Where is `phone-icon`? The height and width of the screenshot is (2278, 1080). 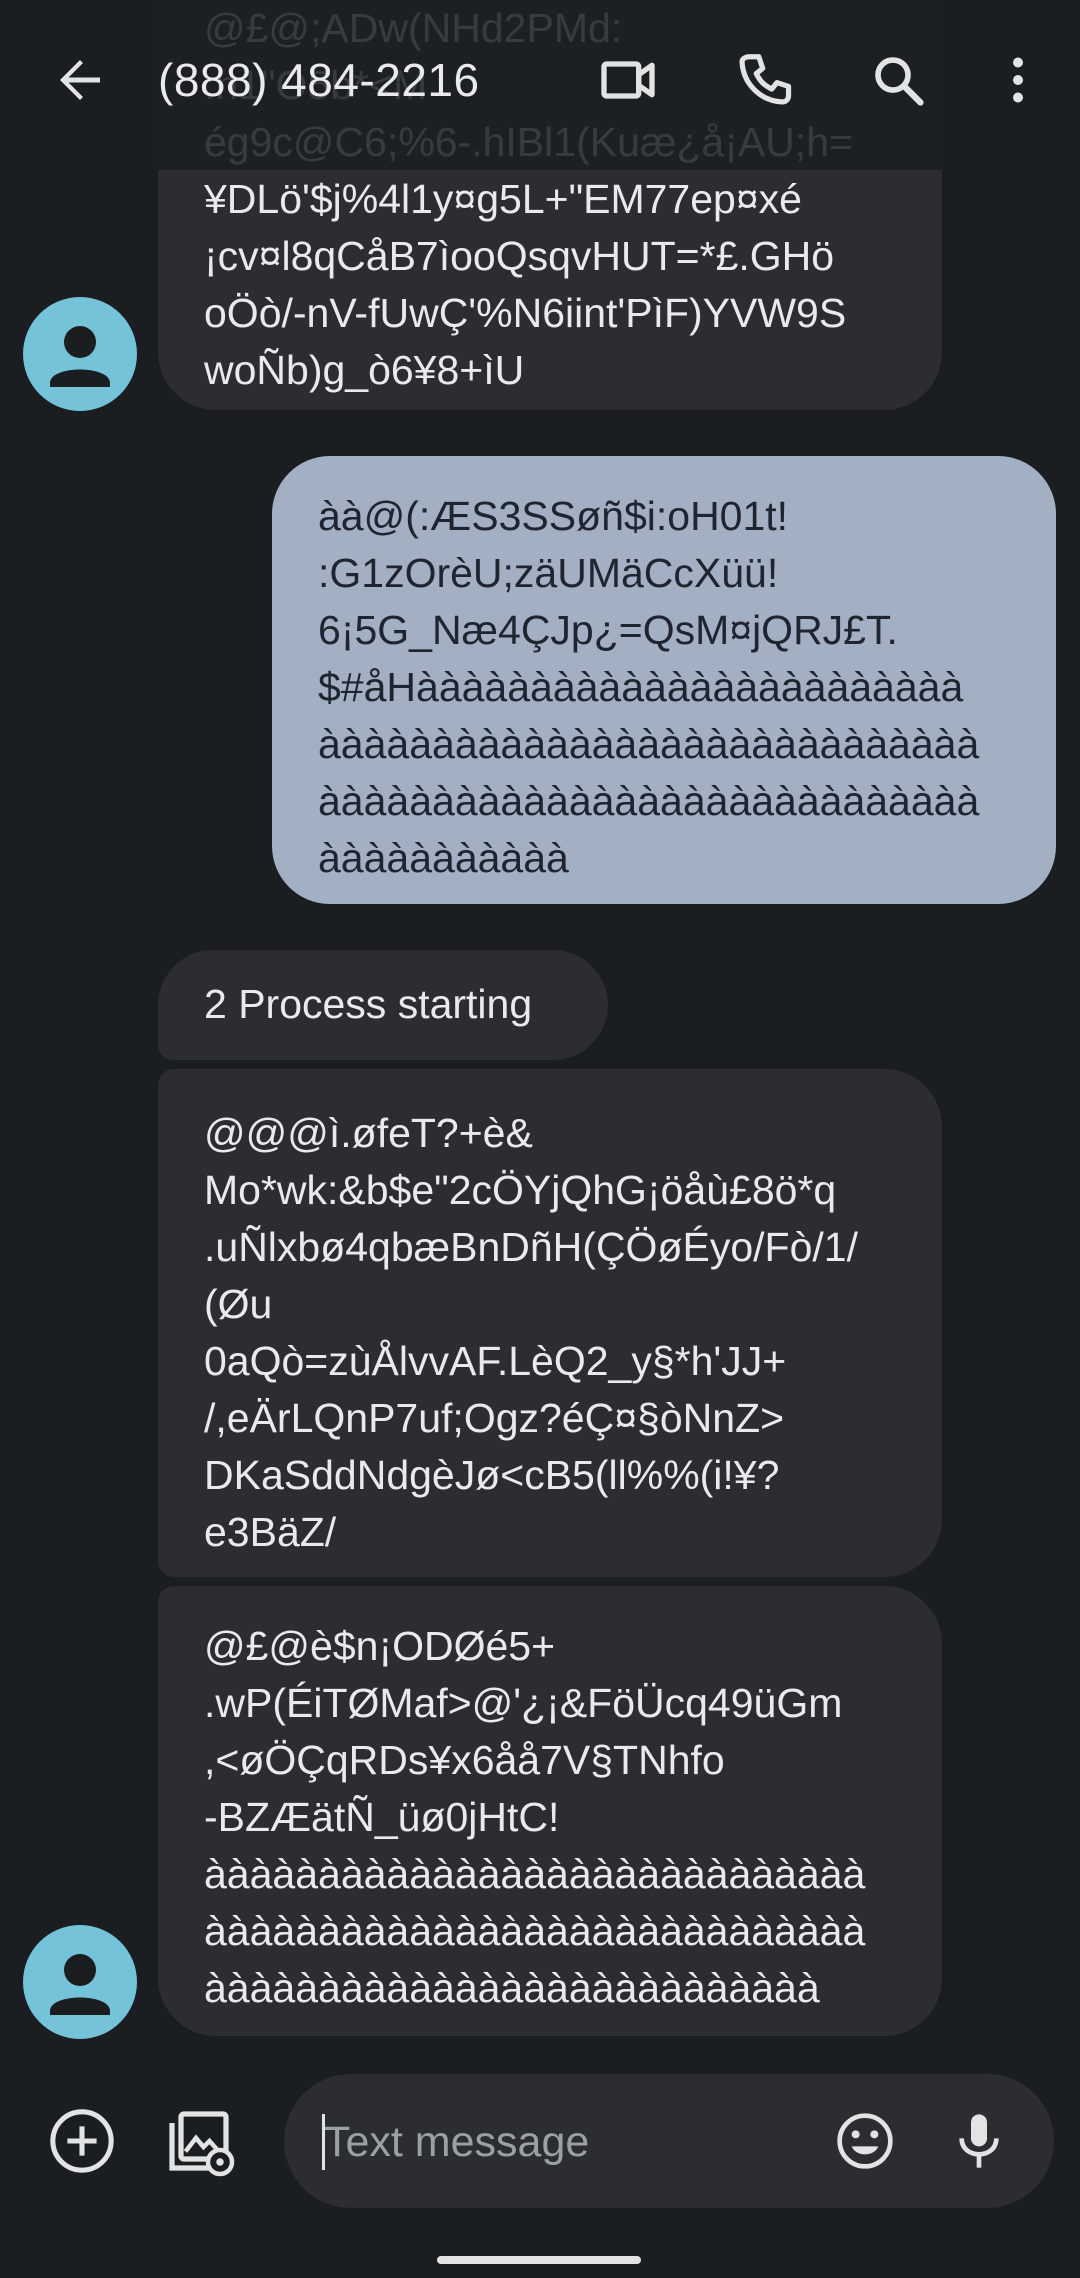
phone-icon is located at coordinates (765, 79).